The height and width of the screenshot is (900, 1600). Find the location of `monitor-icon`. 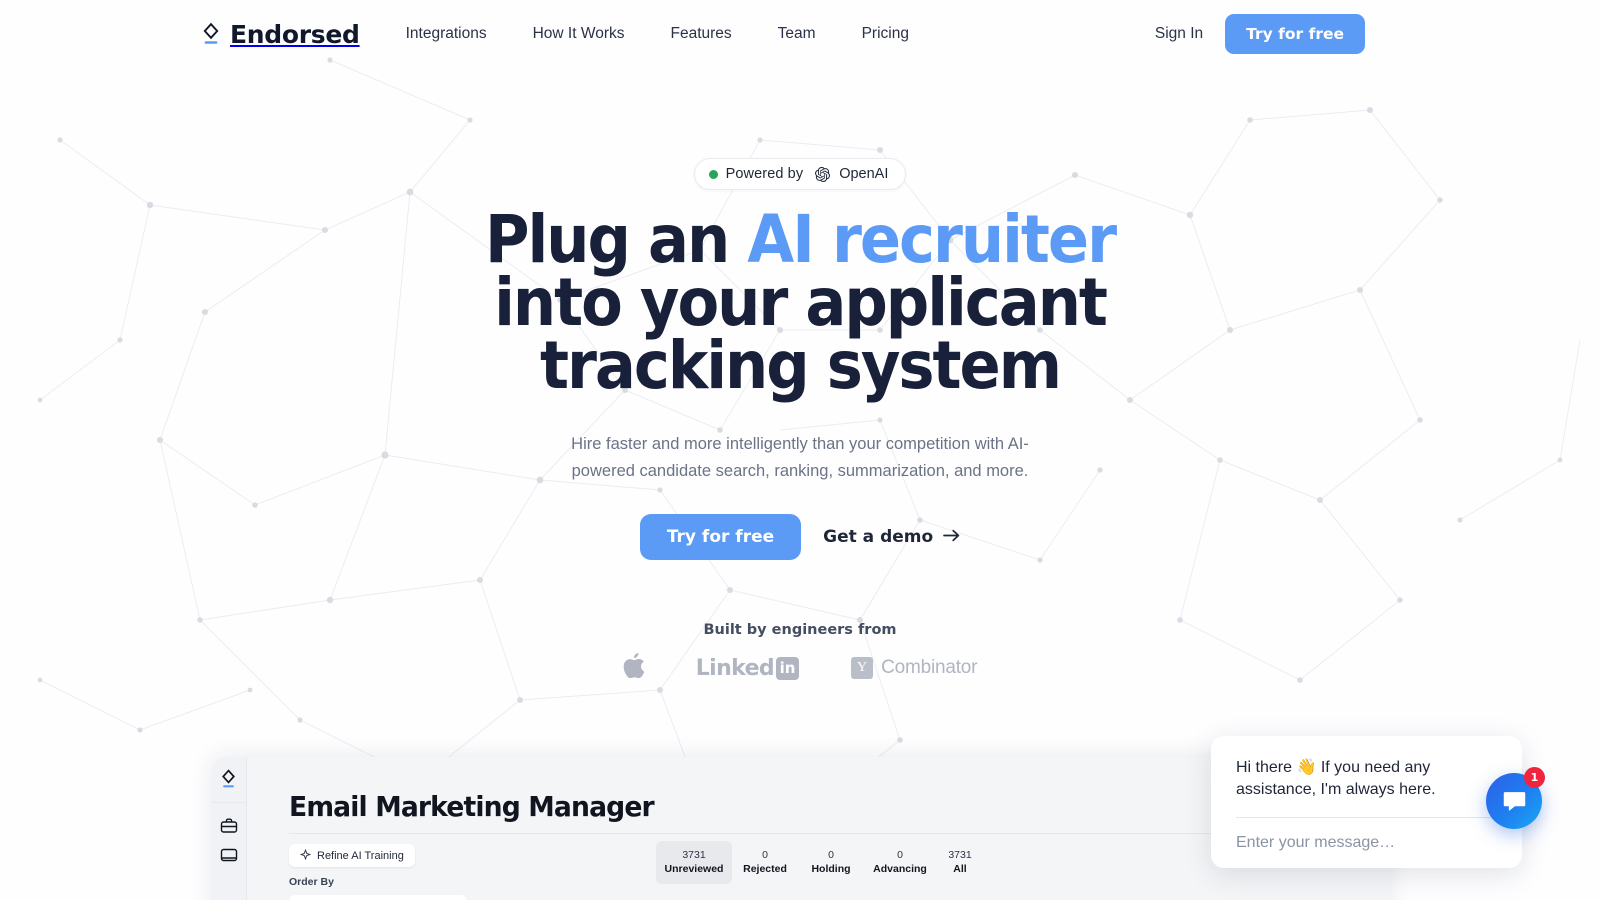

monitor-icon is located at coordinates (229, 855).